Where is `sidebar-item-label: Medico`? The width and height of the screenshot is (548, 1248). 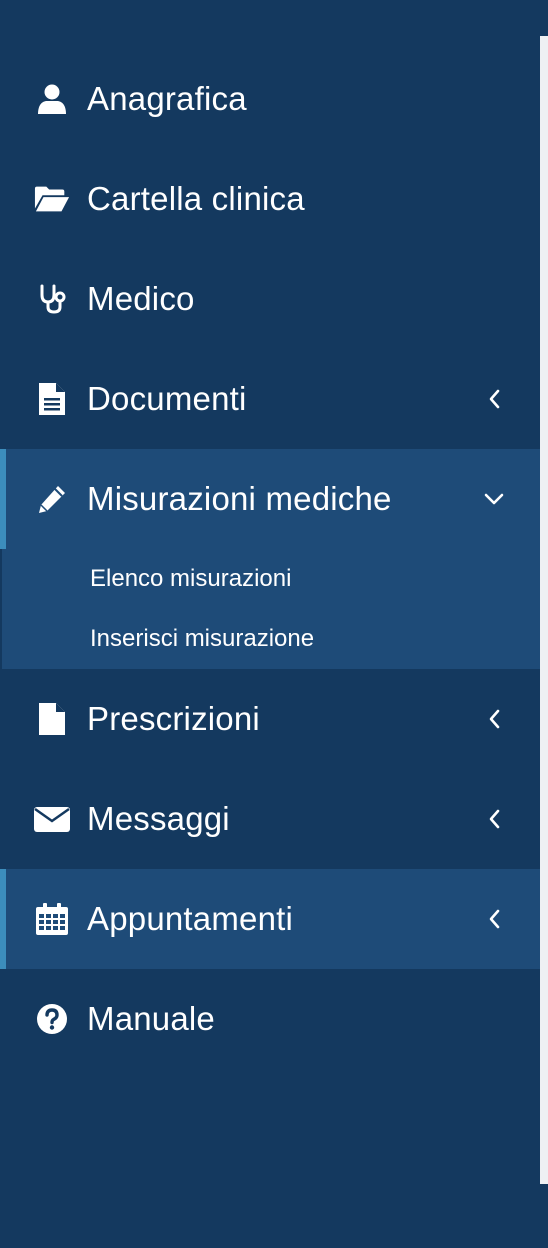
sidebar-item-label: Medico is located at coordinates (141, 298).